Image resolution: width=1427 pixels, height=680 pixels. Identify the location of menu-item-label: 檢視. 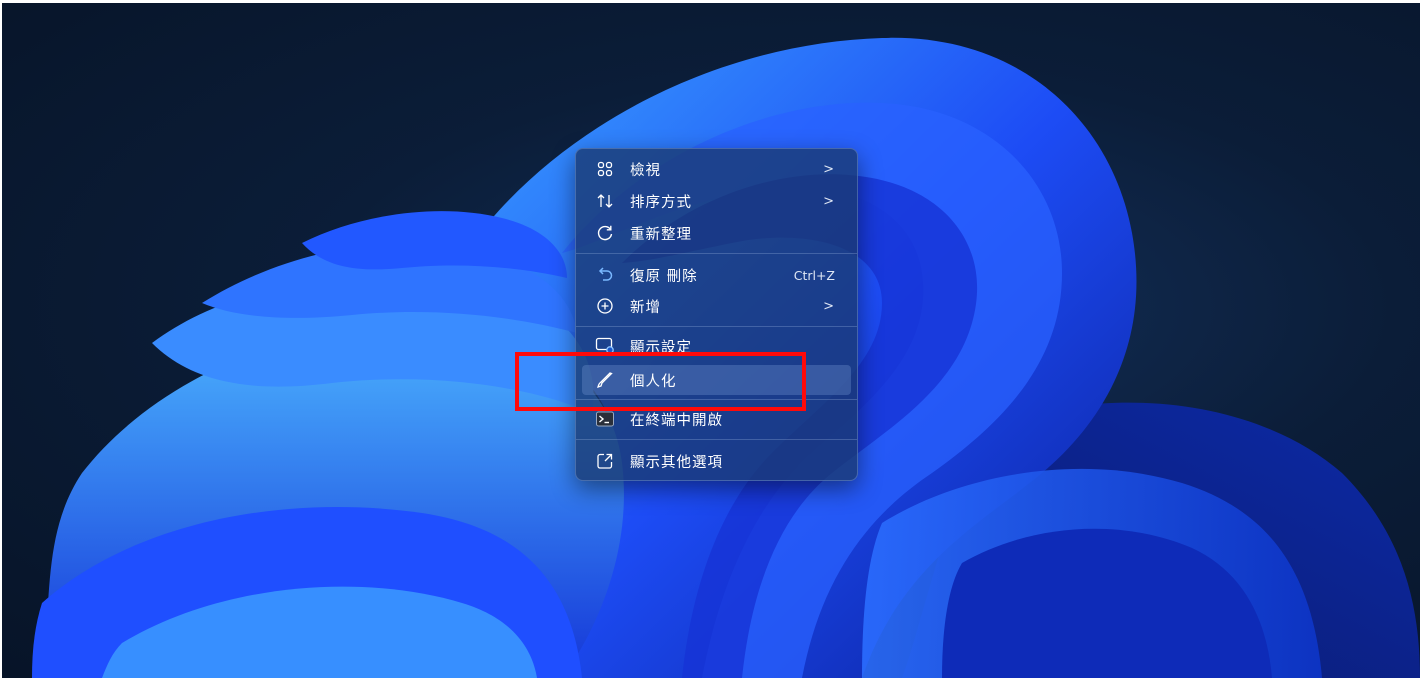
(645, 170).